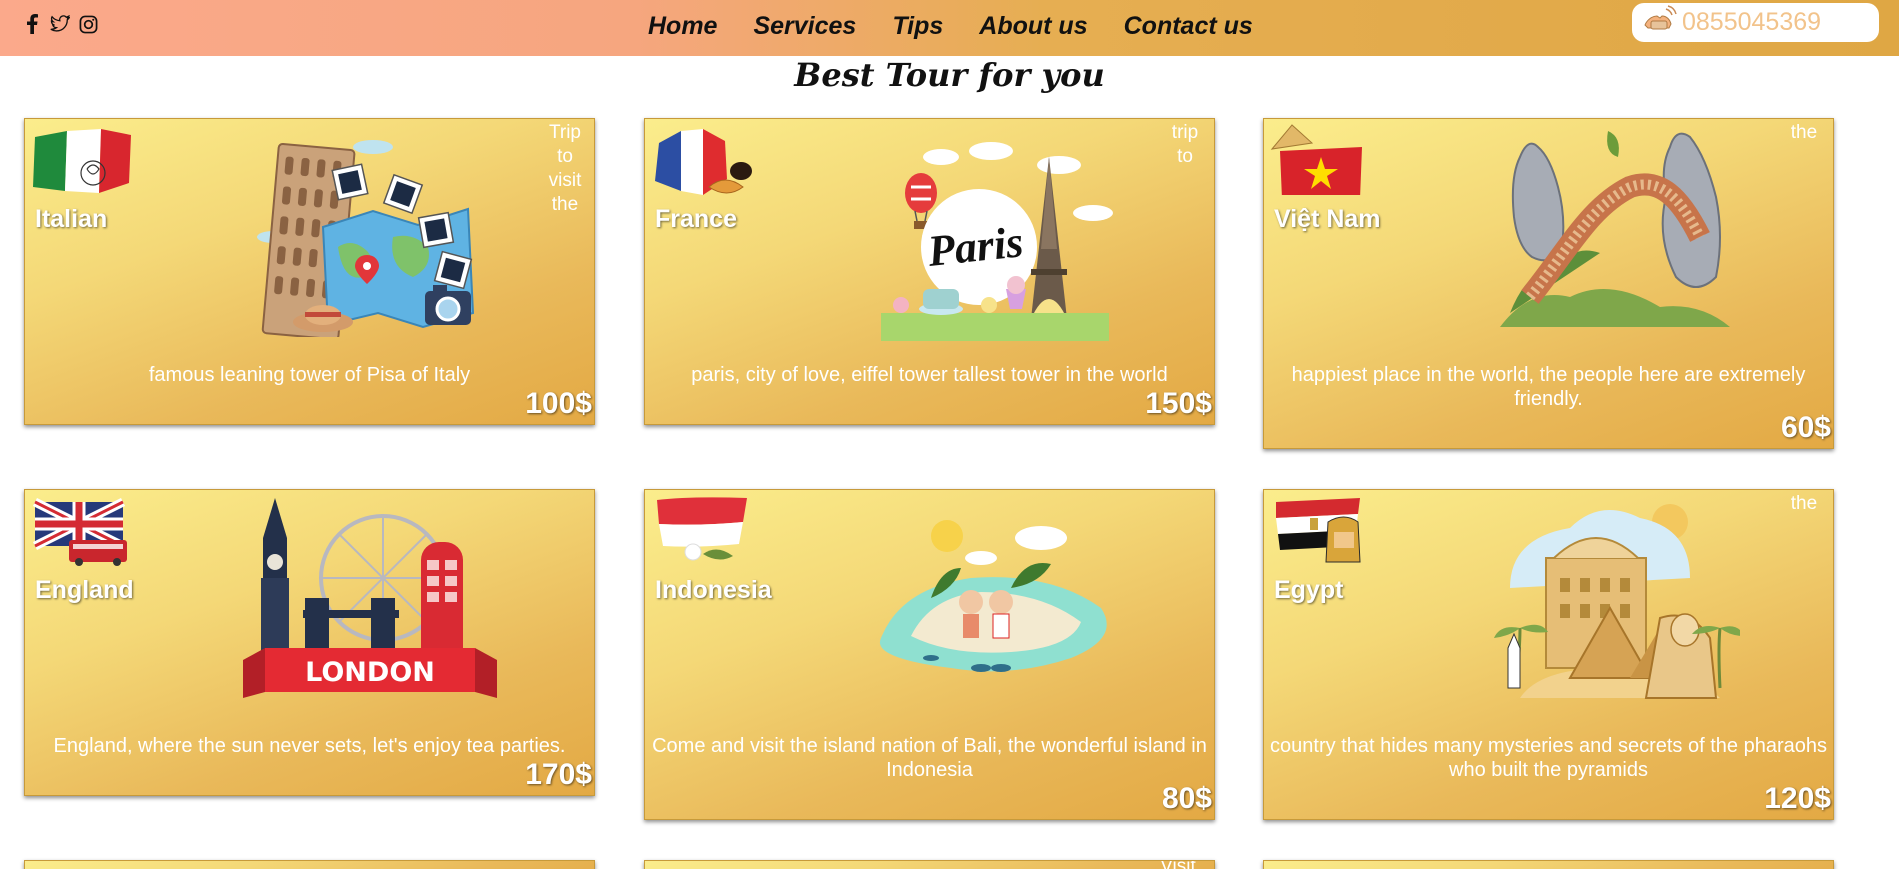 This screenshot has height=869, width=1899. I want to click on country-name: France, so click(696, 219).